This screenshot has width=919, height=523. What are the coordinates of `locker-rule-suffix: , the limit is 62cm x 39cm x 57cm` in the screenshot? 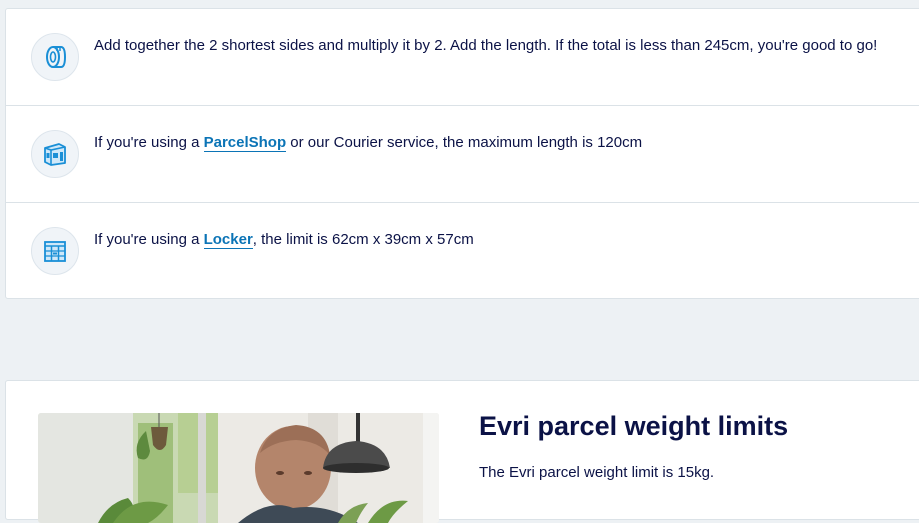 It's located at (363, 239).